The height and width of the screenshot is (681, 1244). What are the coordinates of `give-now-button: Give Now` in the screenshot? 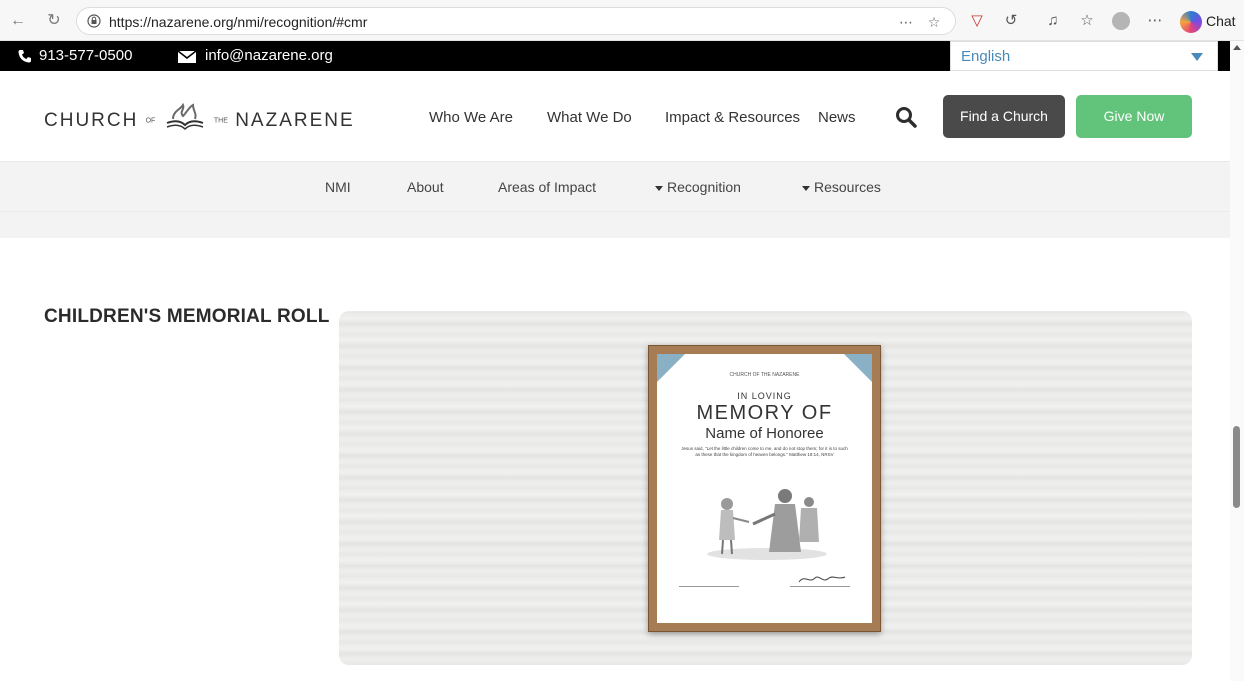 It's located at (1134, 116).